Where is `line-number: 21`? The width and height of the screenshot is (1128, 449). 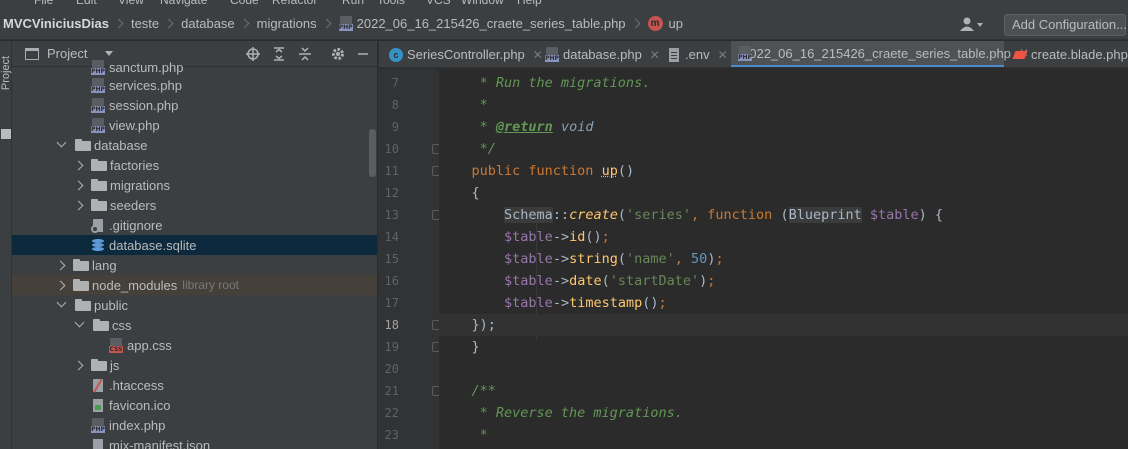 line-number: 21 is located at coordinates (391, 391).